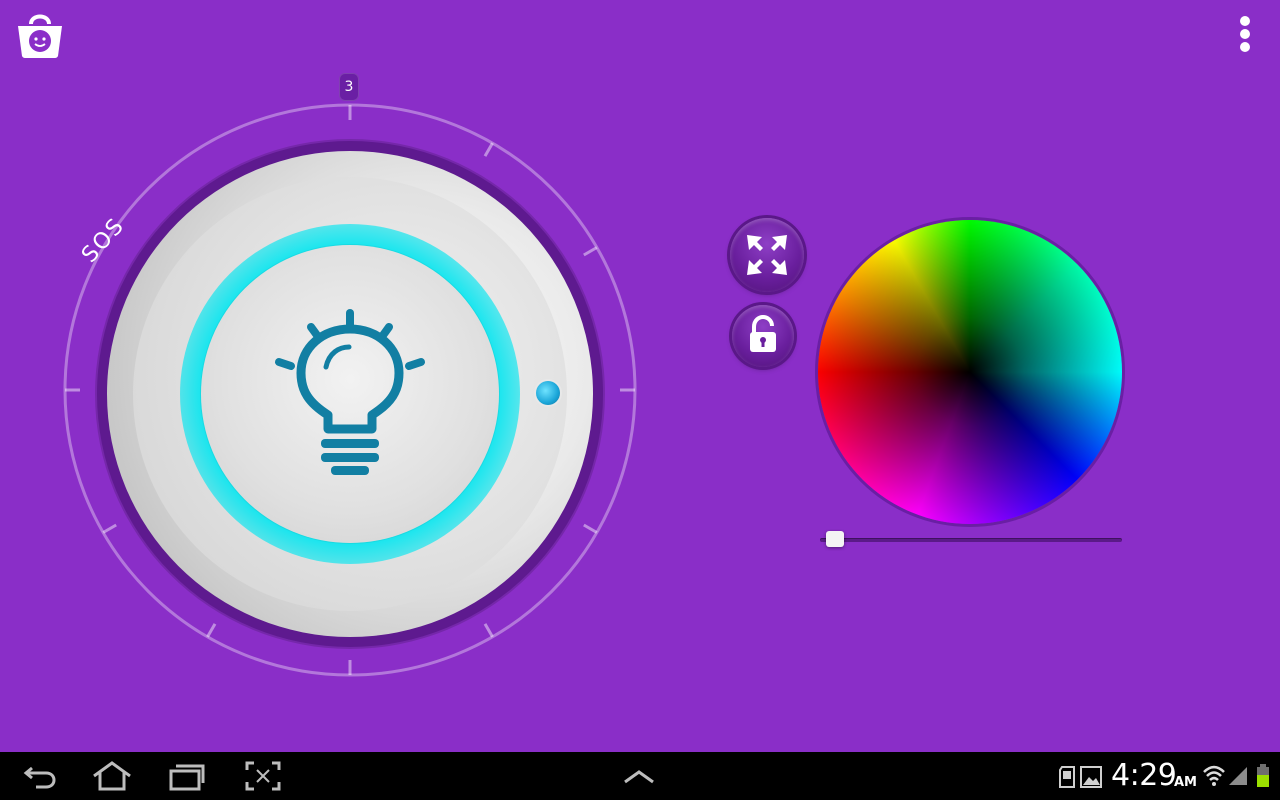 The width and height of the screenshot is (1280, 800). I want to click on sd-card-icon, so click(1067, 777).